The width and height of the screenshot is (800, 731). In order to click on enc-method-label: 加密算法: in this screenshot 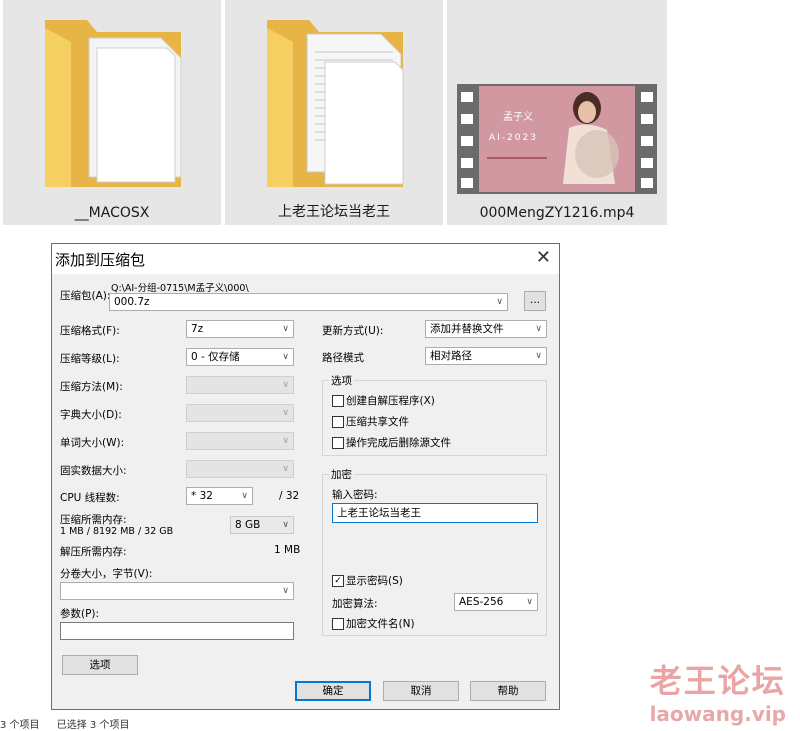, I will do `click(355, 604)`.